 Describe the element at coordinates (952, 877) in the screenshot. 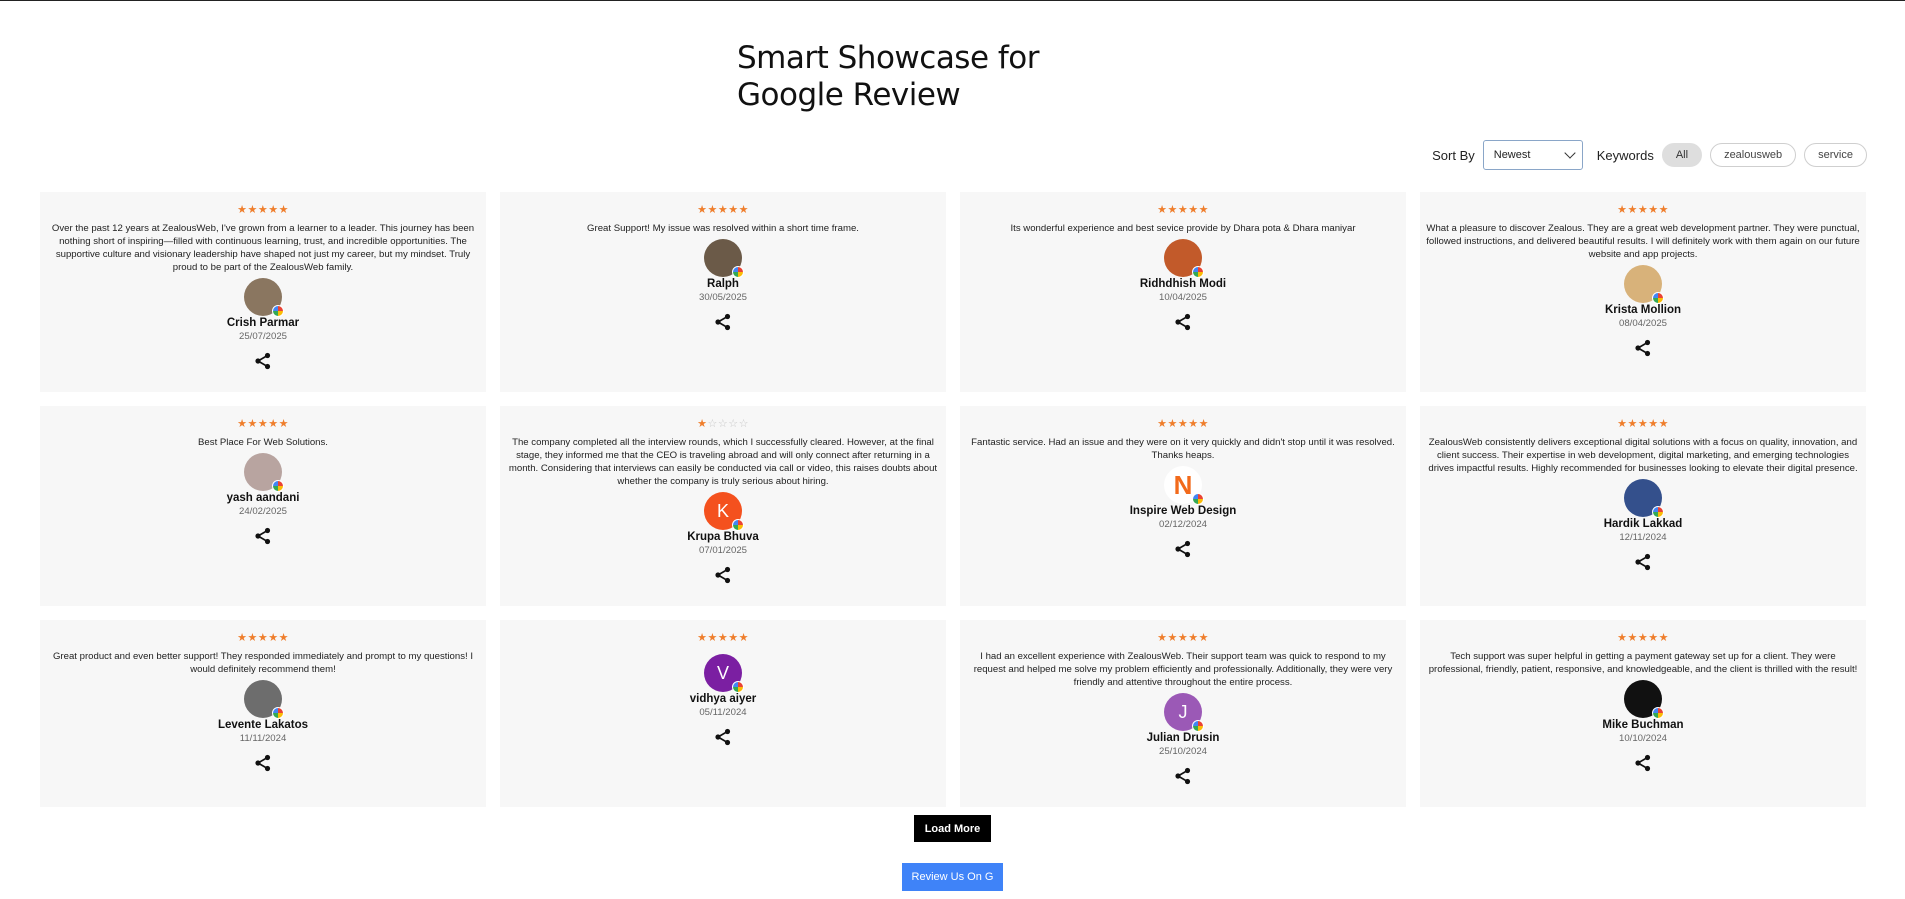

I see `review-us-button: Review Us On G` at that location.